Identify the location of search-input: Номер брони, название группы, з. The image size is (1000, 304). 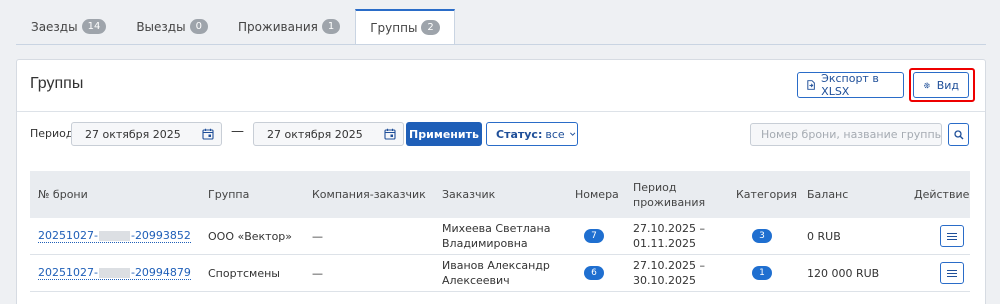
(846, 134).